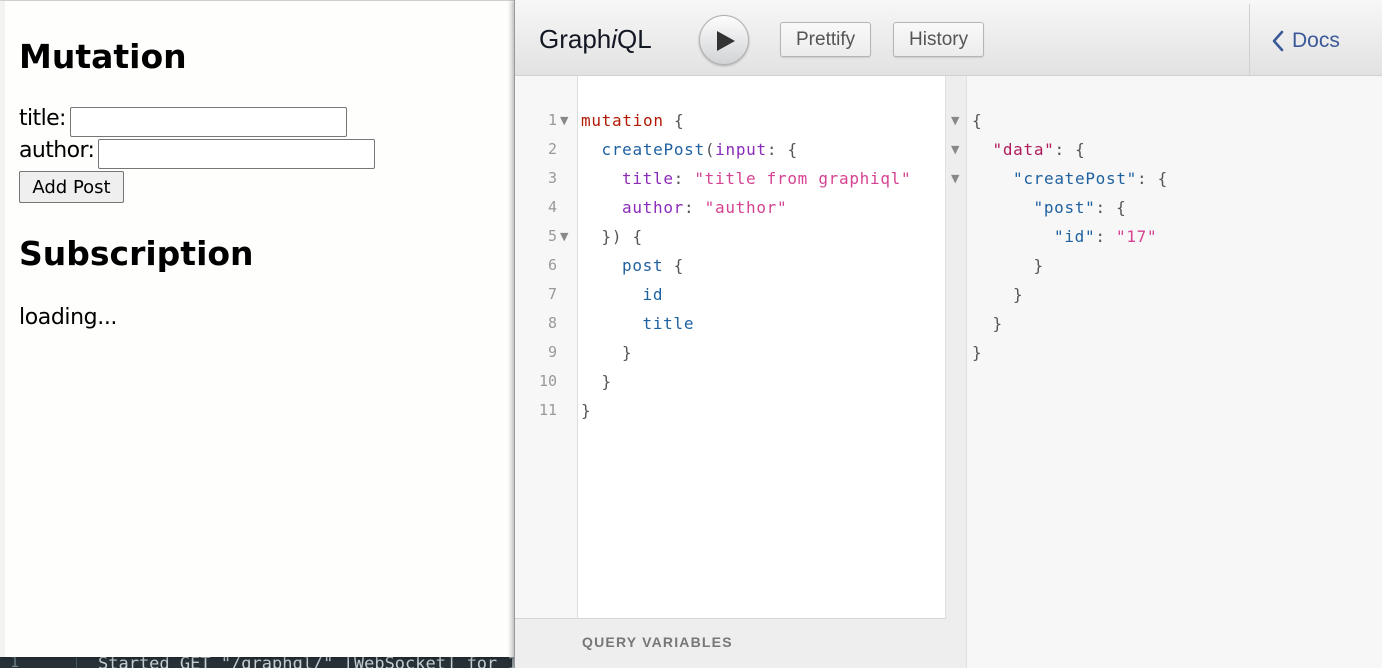 The image size is (1382, 668). I want to click on code-line: mutation {, so click(632, 120).